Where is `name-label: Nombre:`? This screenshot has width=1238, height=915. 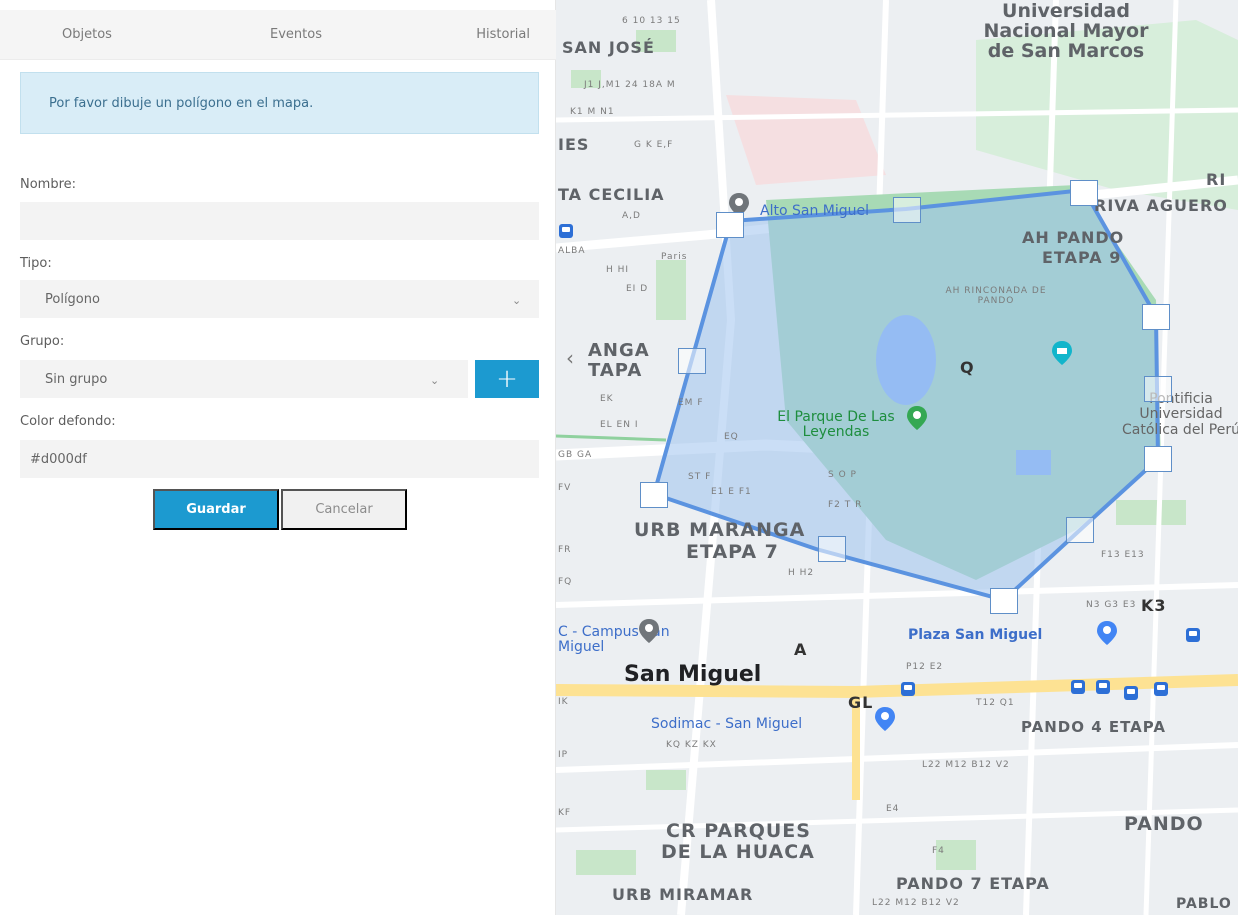
name-label: Nombre: is located at coordinates (48, 184).